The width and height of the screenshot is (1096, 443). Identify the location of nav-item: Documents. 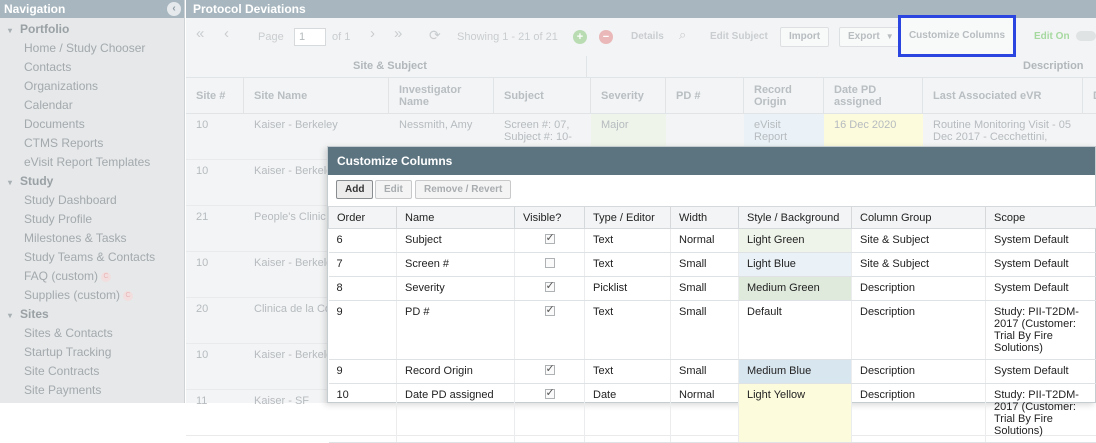
(92, 124).